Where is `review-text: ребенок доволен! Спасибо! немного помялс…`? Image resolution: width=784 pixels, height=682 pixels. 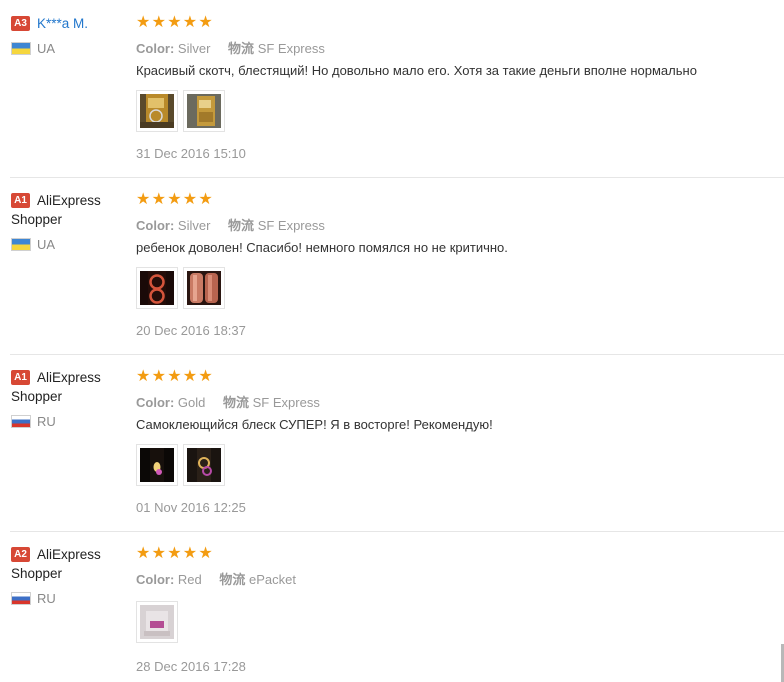
review-text: ребенок доволен! Спасибо! немного помялс… is located at coordinates (322, 247).